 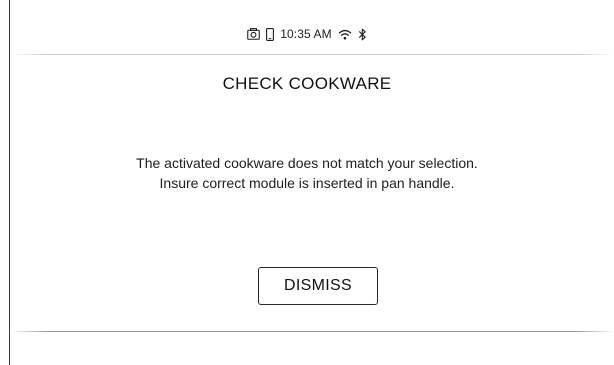 I want to click on dismiss-button: DISMISS, so click(x=318, y=286).